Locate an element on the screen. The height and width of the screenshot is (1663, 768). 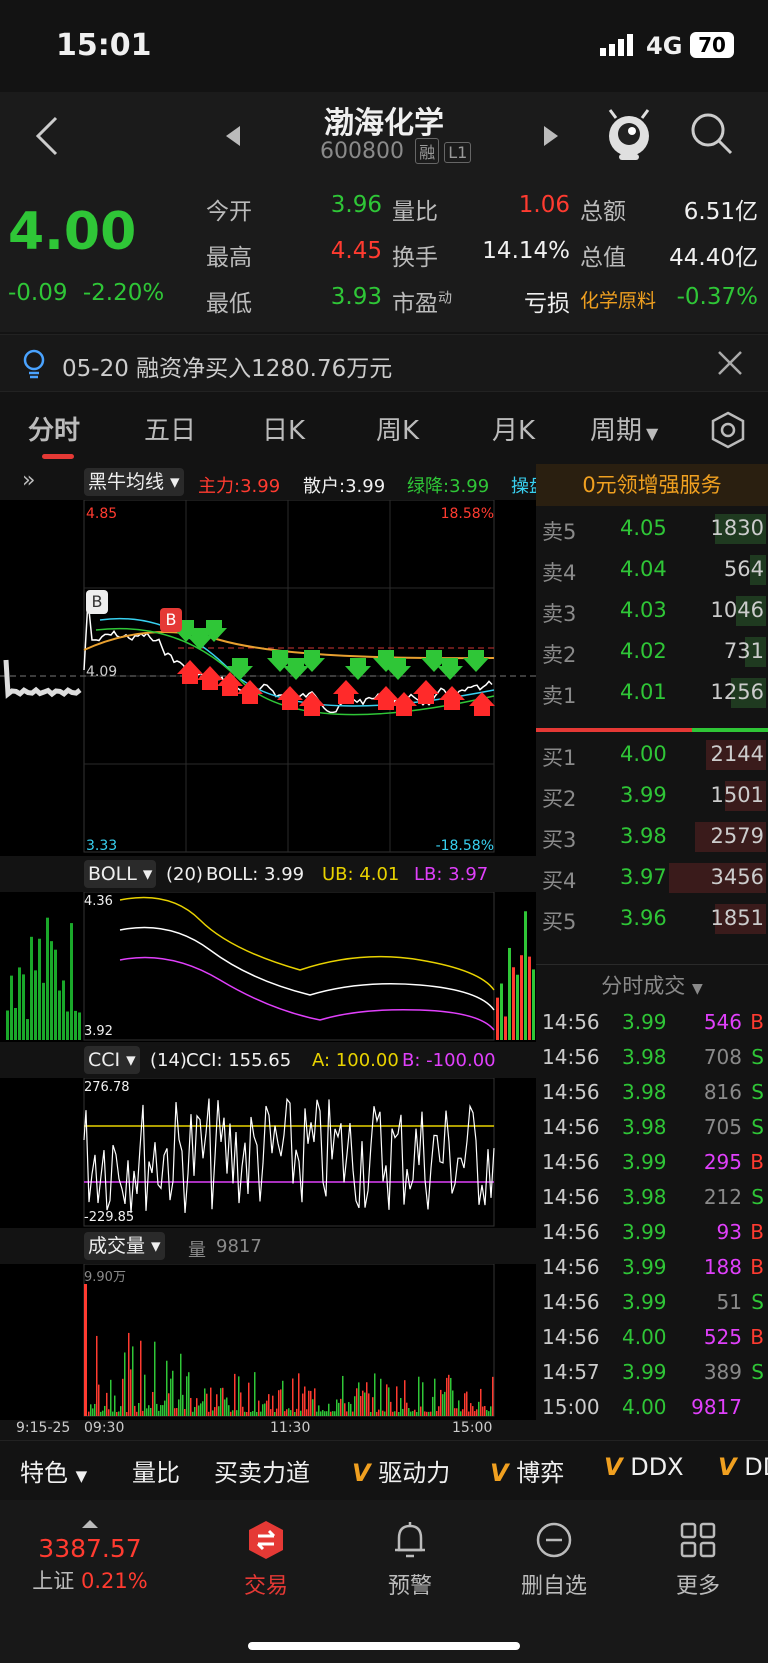
bid-row: 买3 3.98 2579 is located at coordinates (652, 840).